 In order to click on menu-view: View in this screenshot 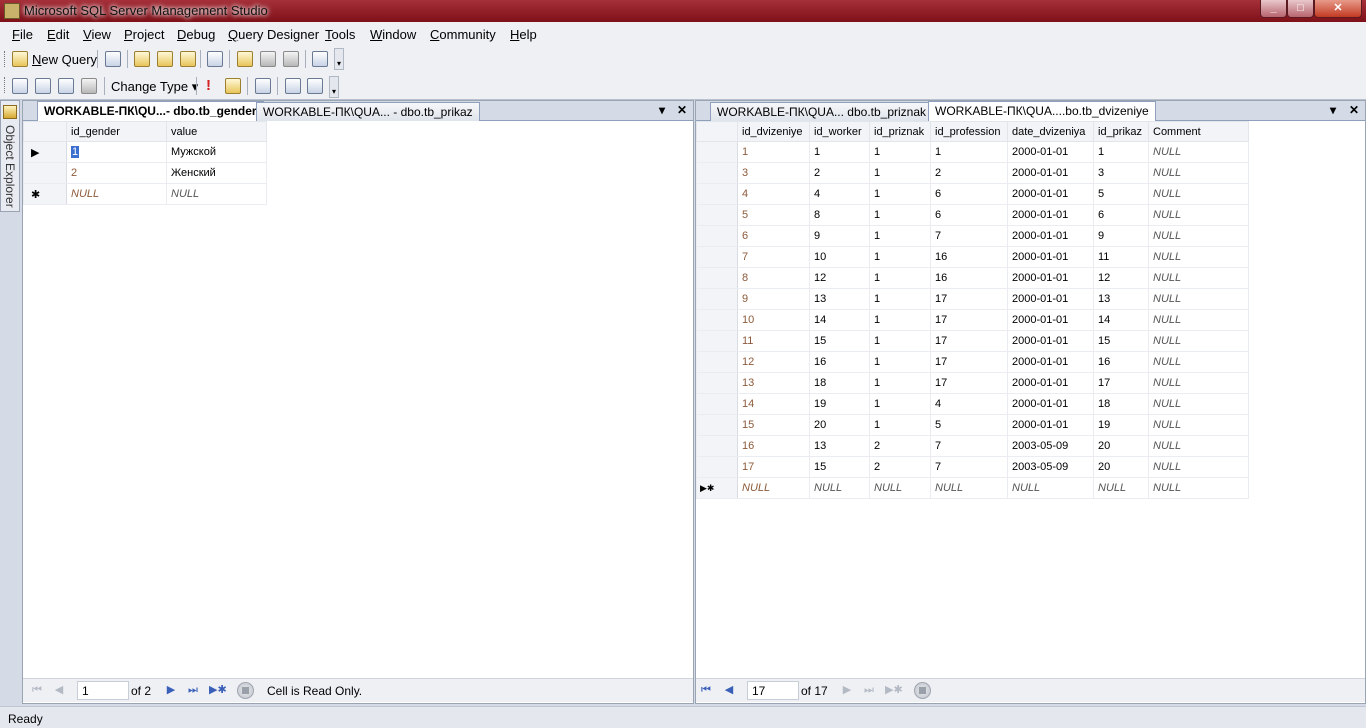, I will do `click(97, 34)`.